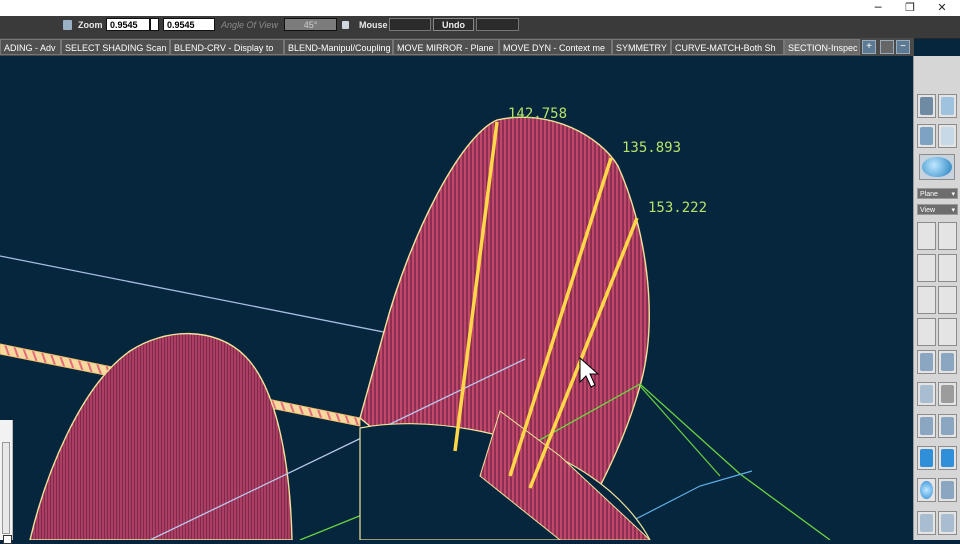 The width and height of the screenshot is (960, 544). I want to click on cube-icon, so click(926, 136).